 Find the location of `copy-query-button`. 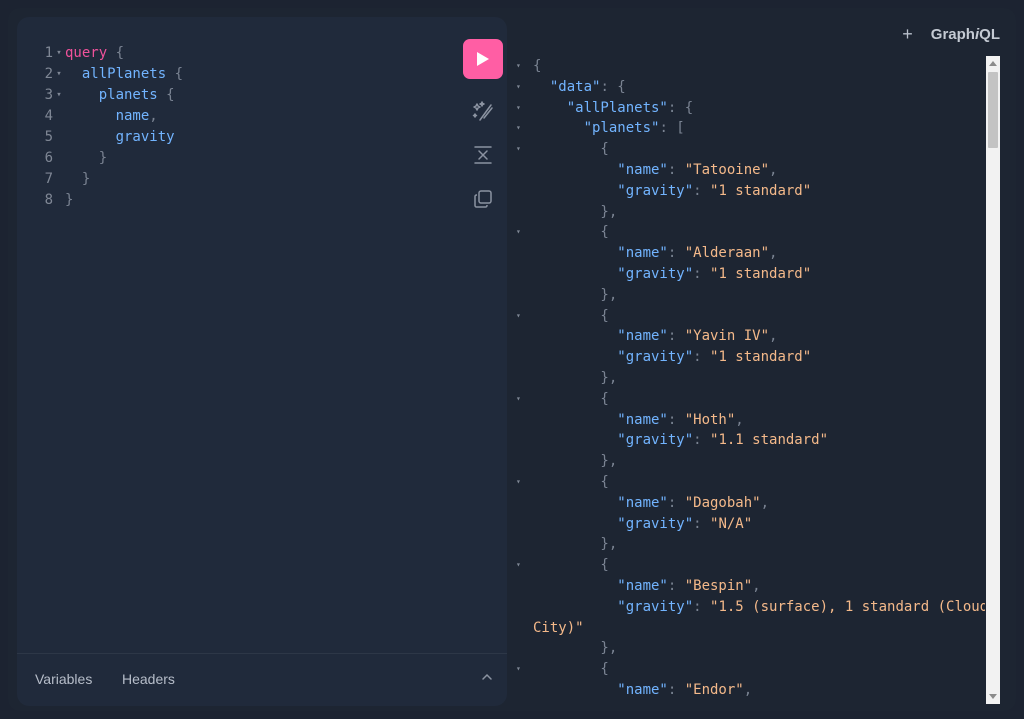

copy-query-button is located at coordinates (483, 199).